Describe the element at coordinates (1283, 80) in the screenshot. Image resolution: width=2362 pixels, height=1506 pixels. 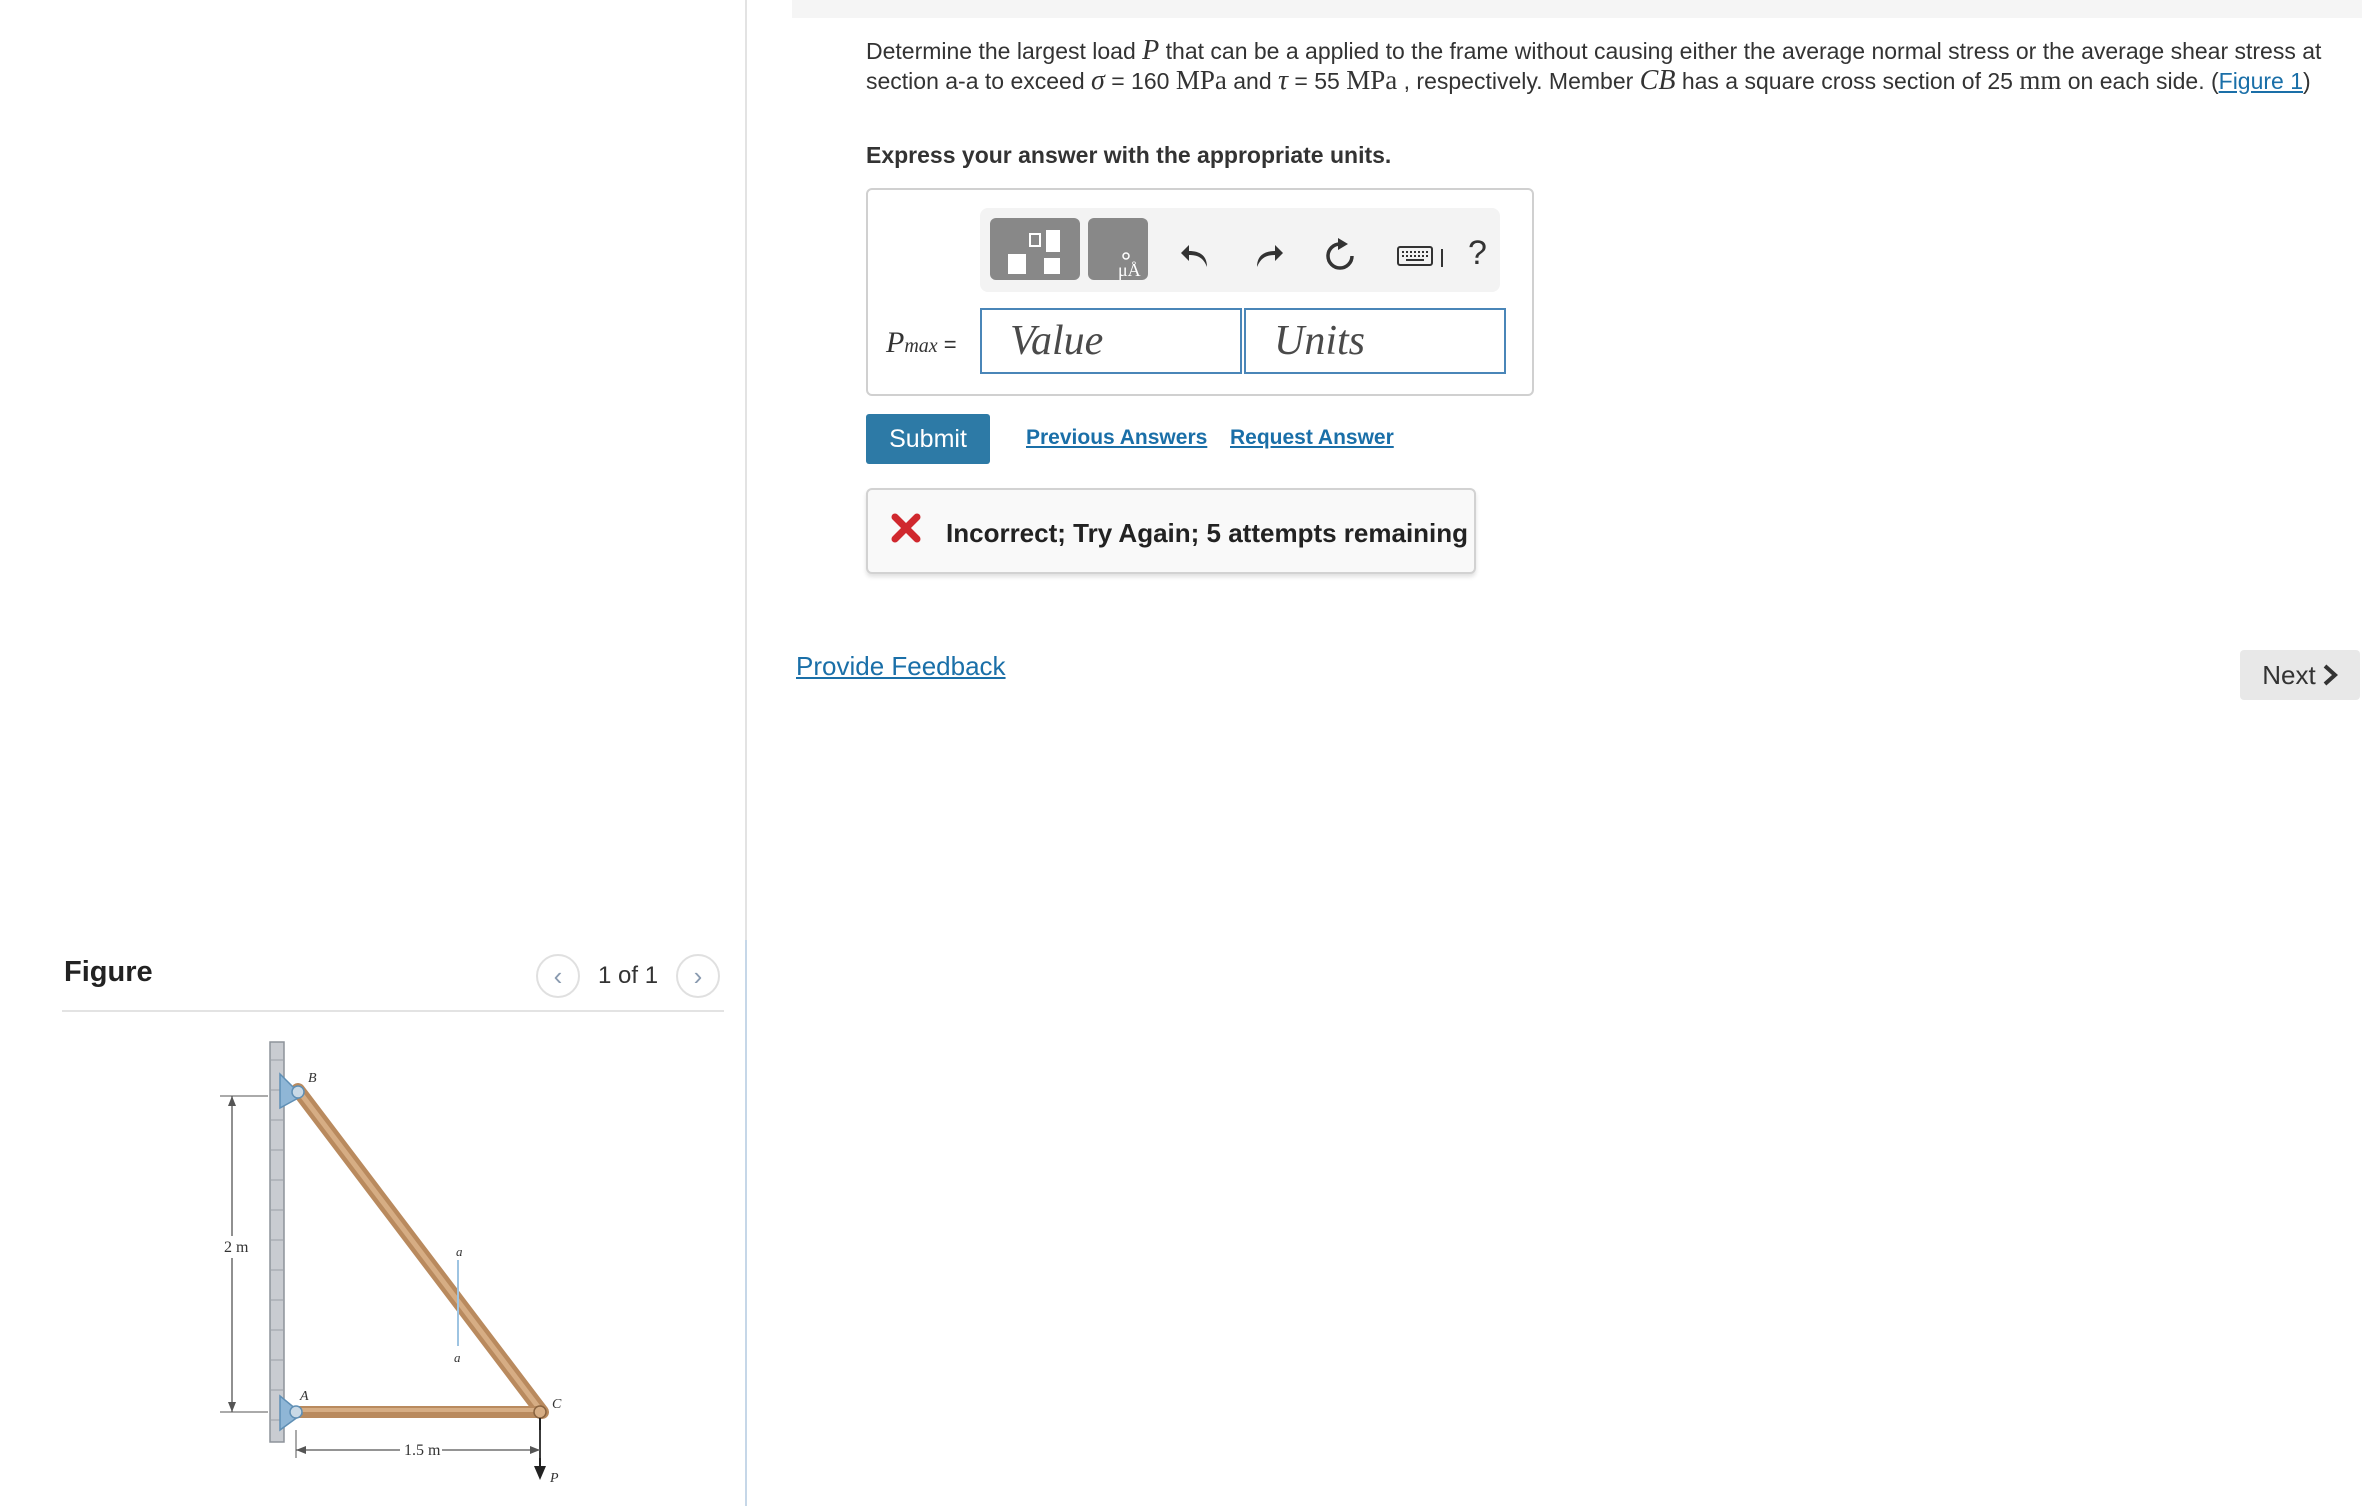
I see `math-tau: τ` at that location.